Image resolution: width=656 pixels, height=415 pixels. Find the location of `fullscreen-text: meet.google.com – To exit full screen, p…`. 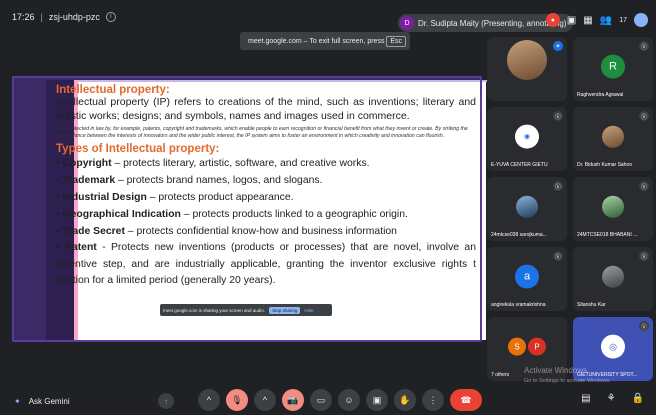

fullscreen-text: meet.google.com – To exit full screen, p… is located at coordinates (316, 41).